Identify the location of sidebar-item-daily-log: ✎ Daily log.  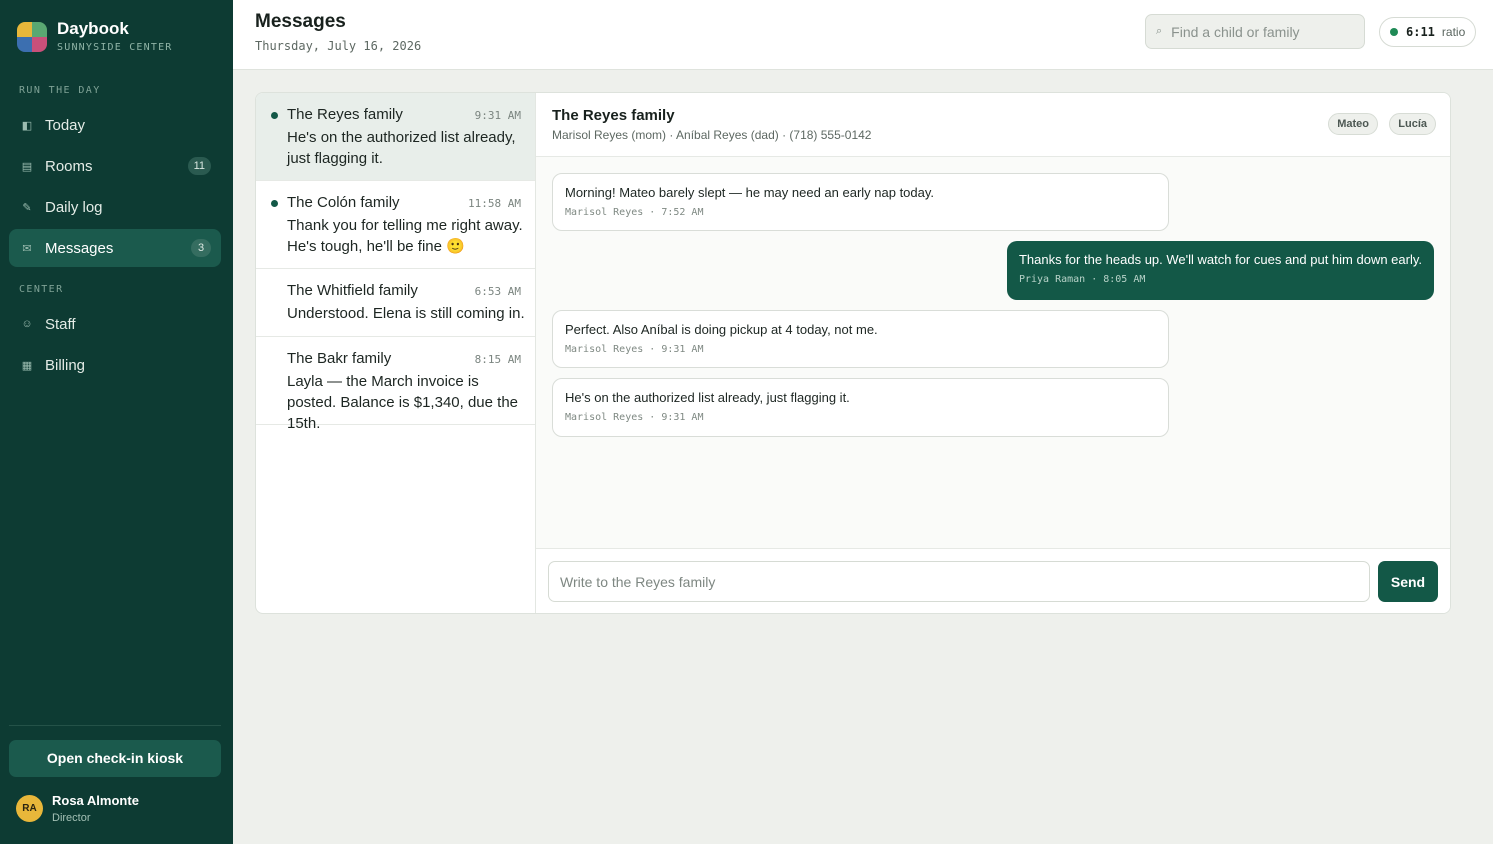
(115, 207).